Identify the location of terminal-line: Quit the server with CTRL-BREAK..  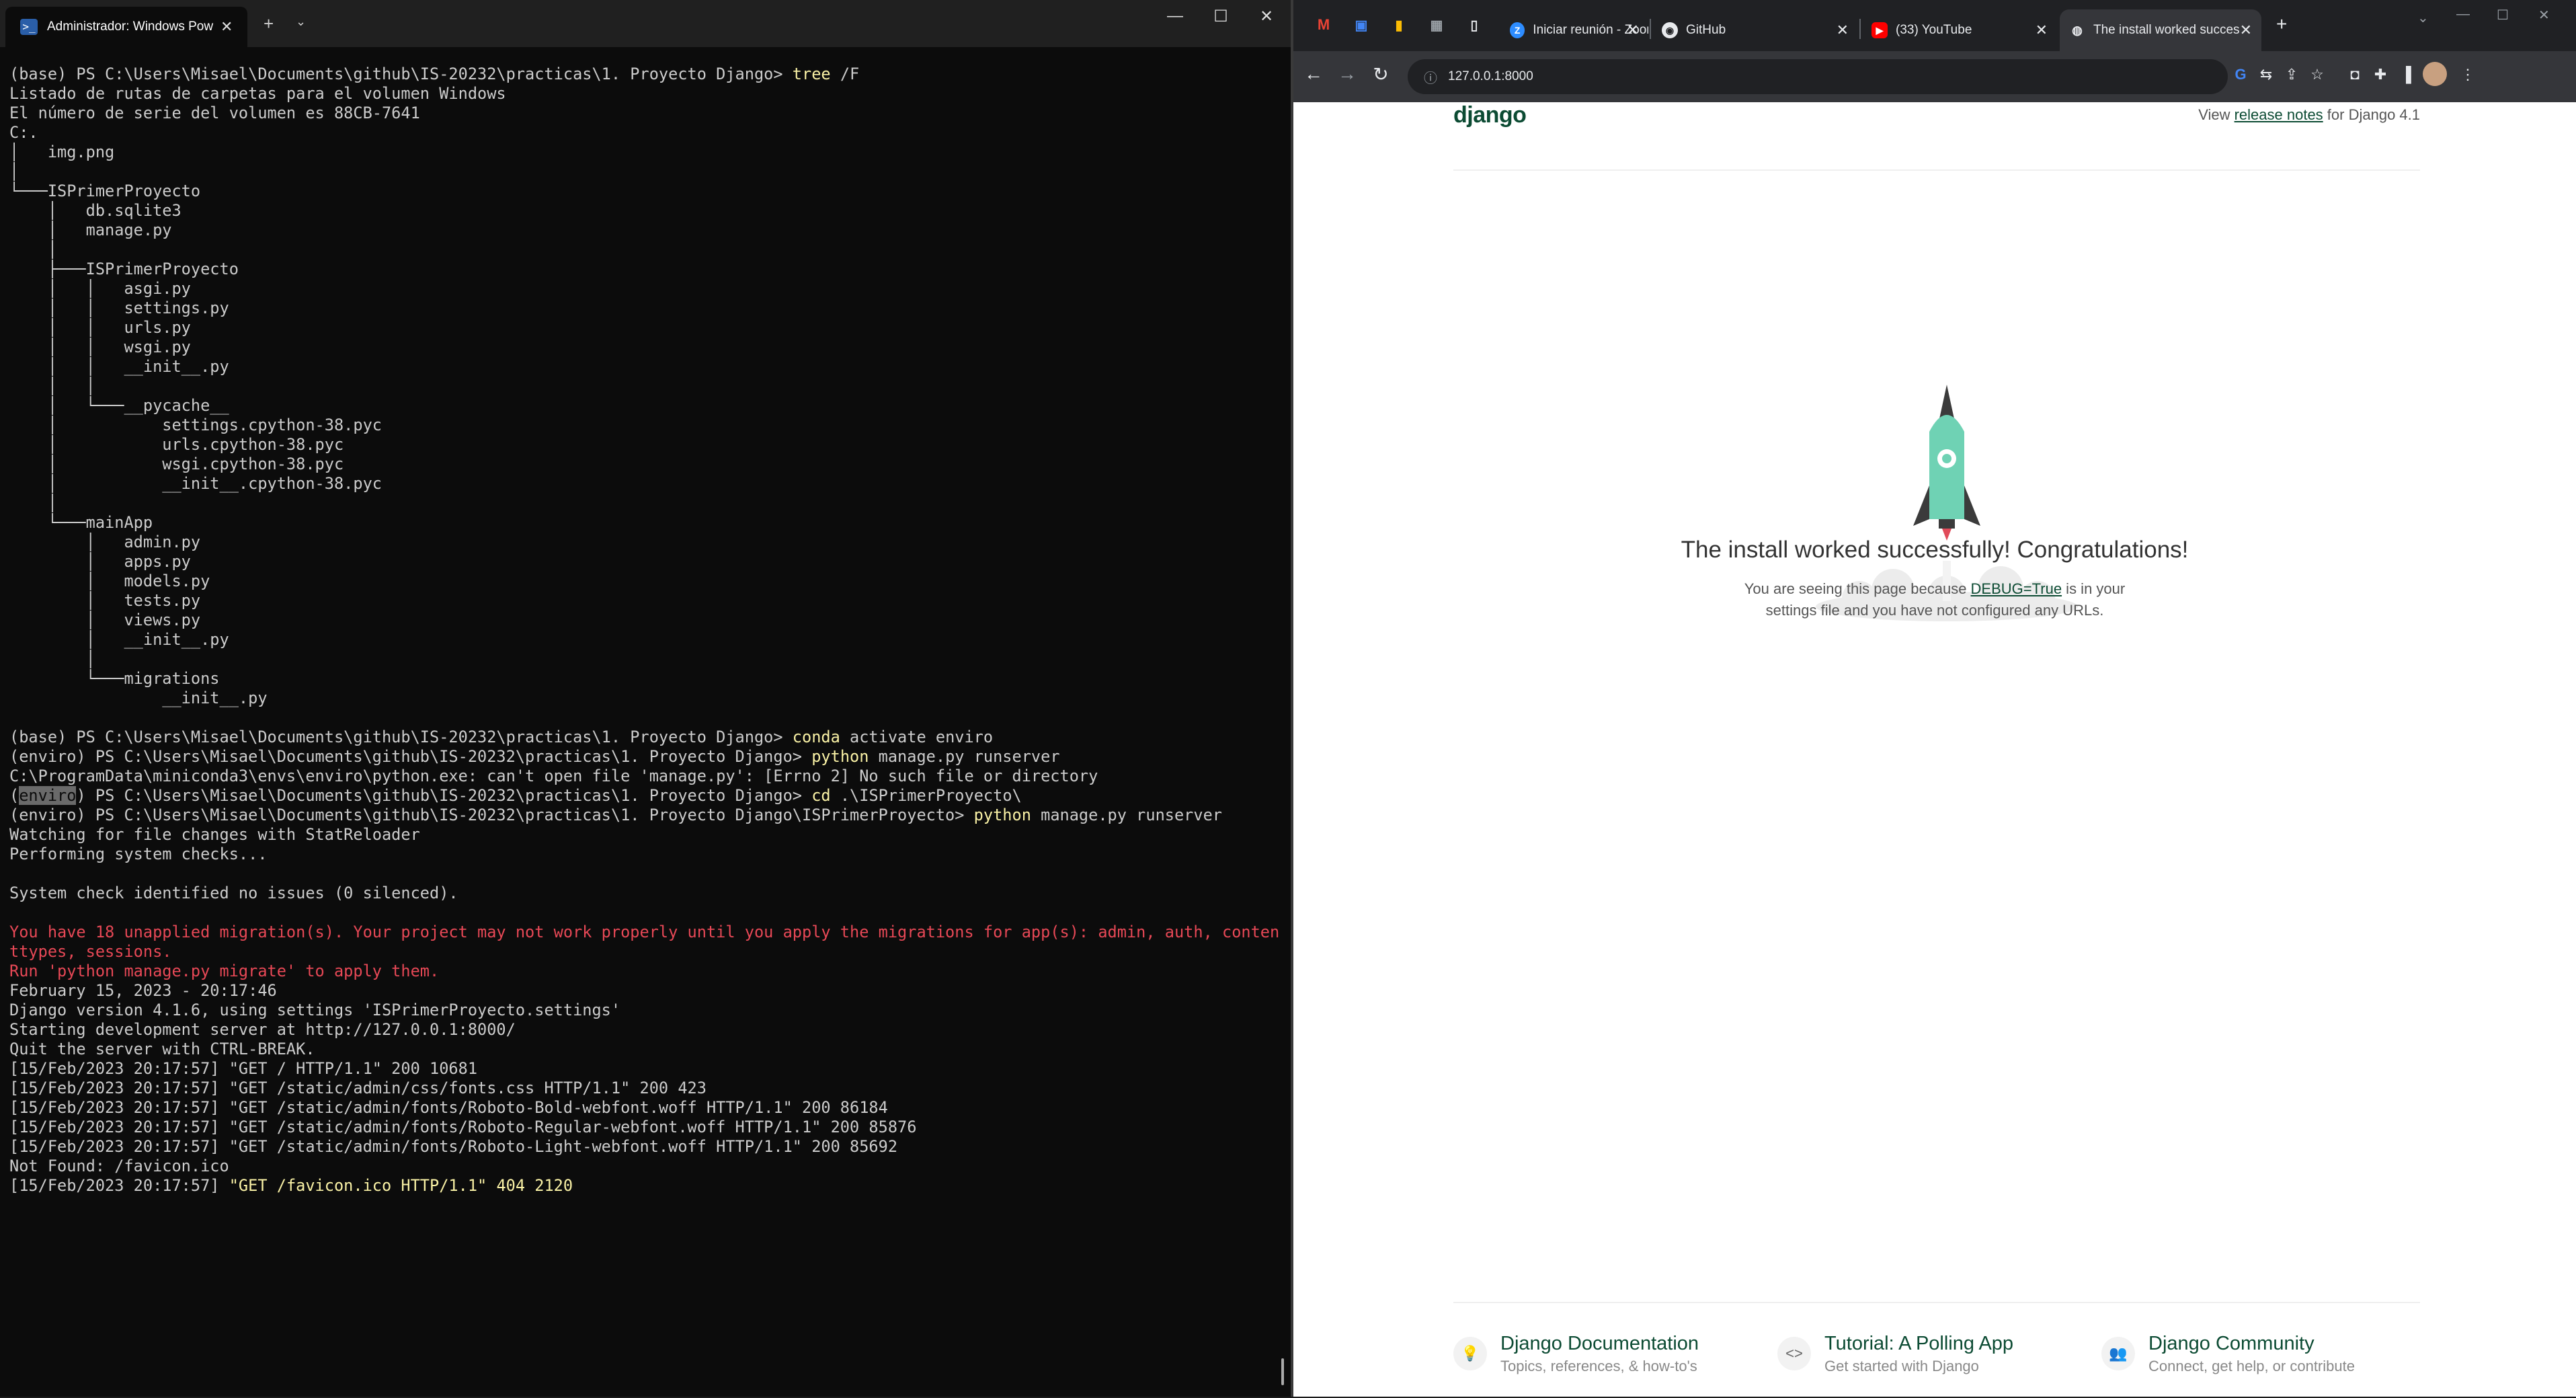
(643, 1049).